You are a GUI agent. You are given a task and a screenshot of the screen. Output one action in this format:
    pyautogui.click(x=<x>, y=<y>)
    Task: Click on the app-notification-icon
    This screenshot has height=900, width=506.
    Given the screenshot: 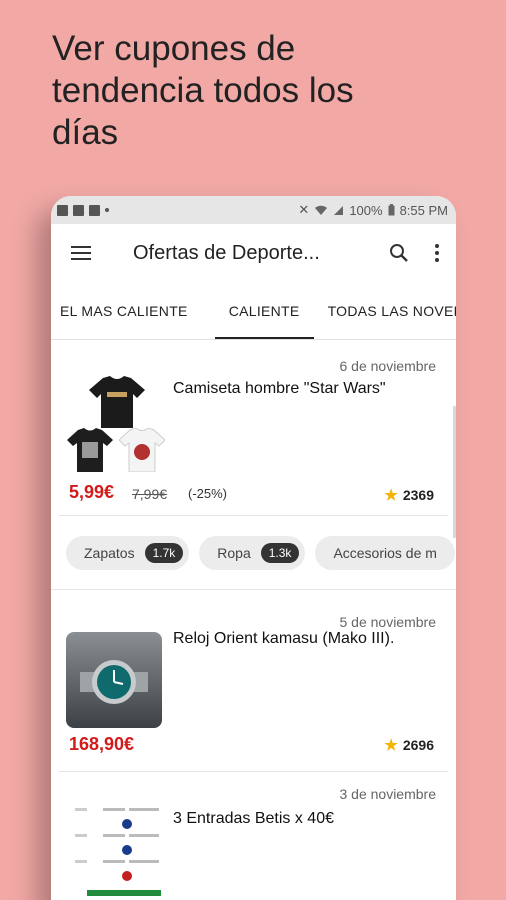 What is the action you would take?
    pyautogui.click(x=78, y=210)
    